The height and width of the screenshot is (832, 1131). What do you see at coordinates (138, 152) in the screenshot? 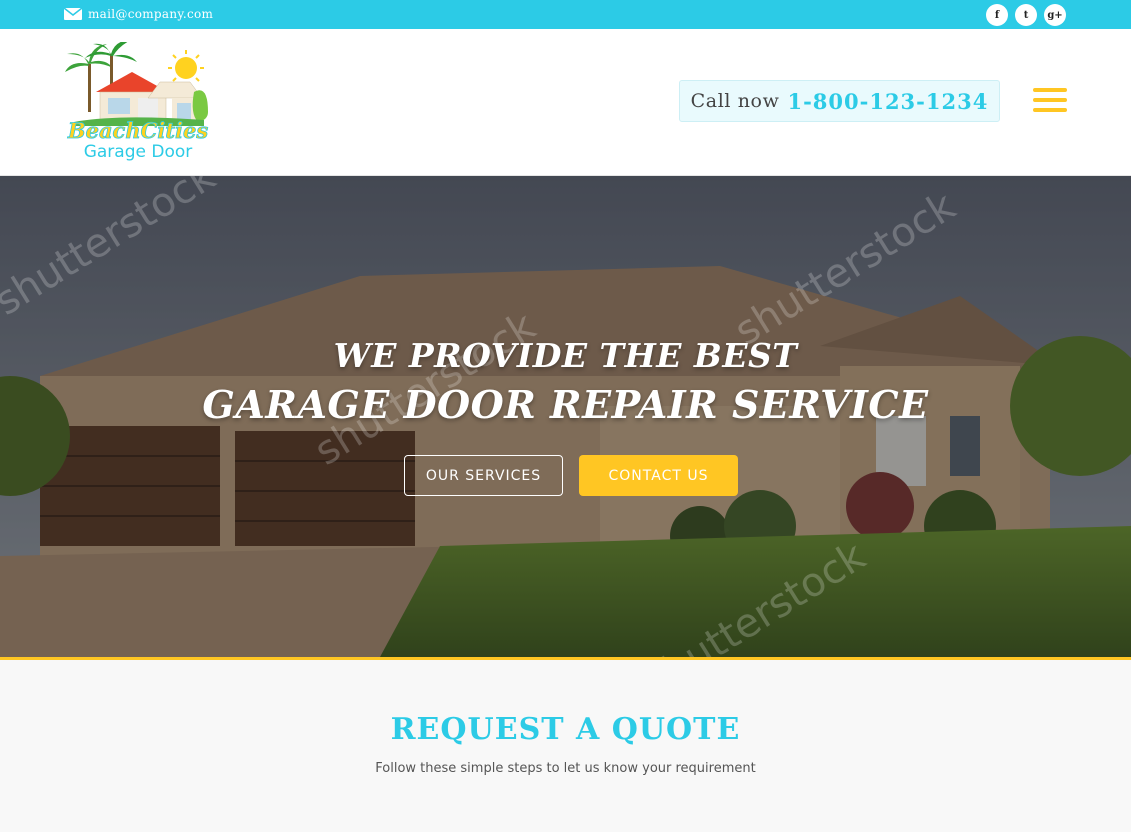
I see `svg-text: Garage Door` at bounding box center [138, 152].